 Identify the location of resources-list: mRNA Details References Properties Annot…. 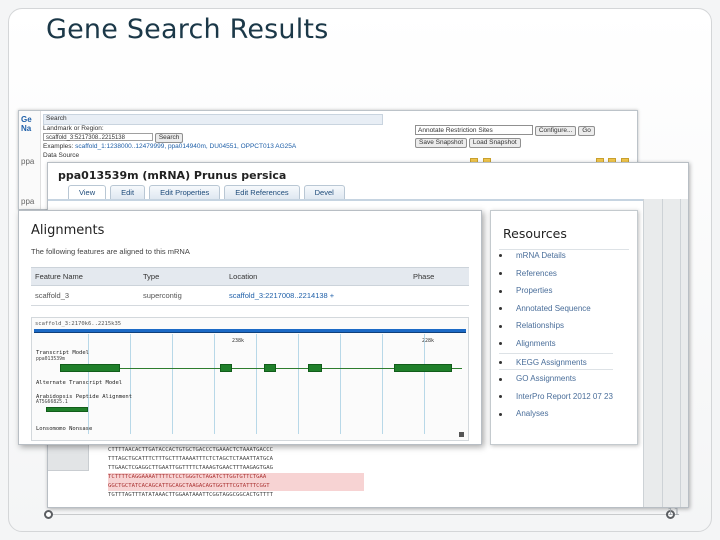
(556, 335).